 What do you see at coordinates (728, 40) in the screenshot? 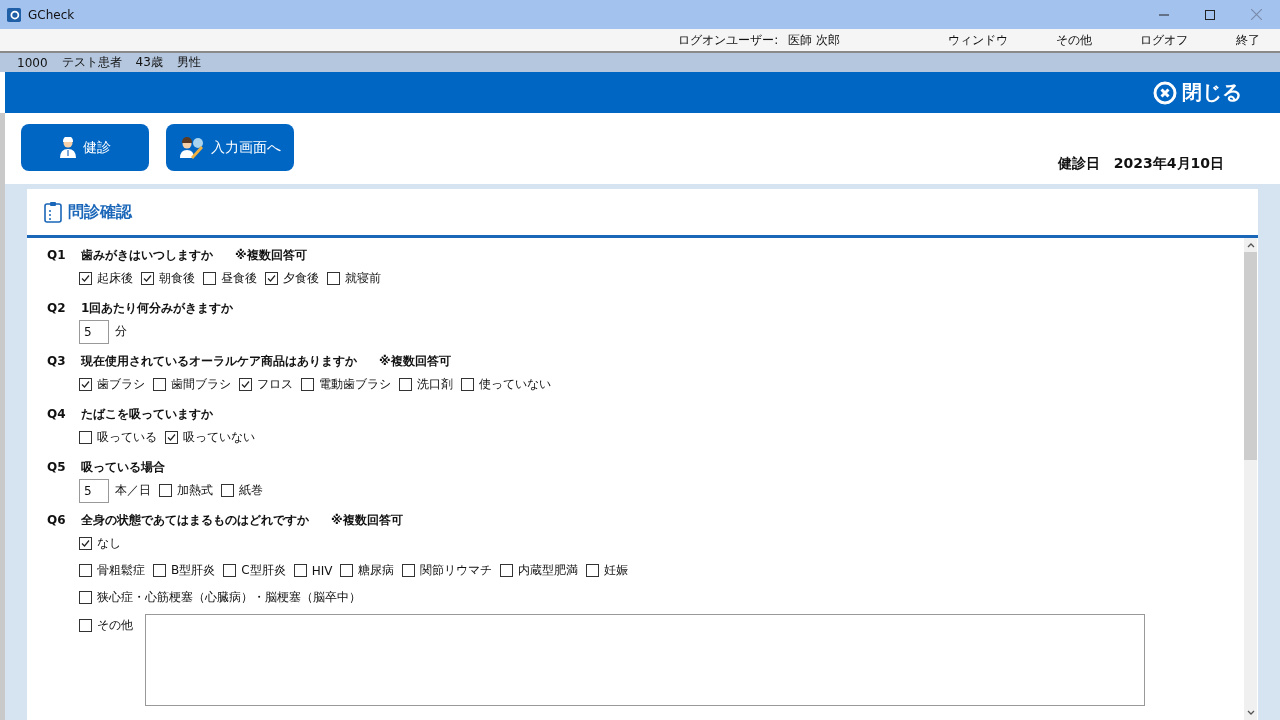
I see `logon-user-label: ログオンユーザー:` at bounding box center [728, 40].